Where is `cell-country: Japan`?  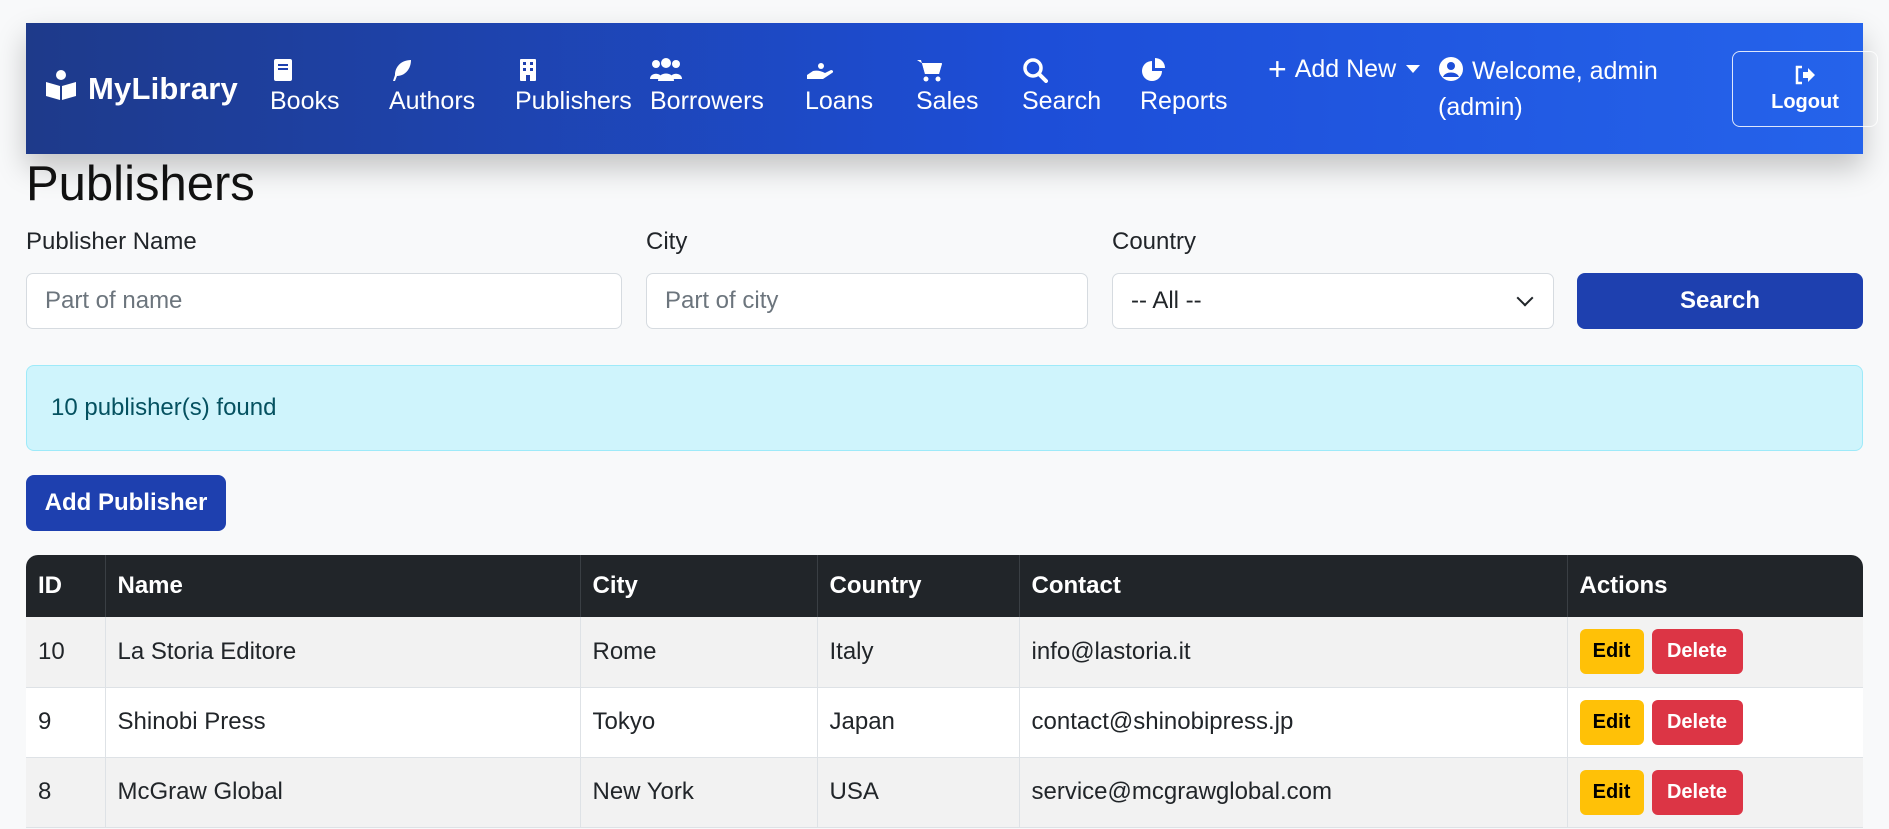 cell-country: Japan is located at coordinates (918, 722).